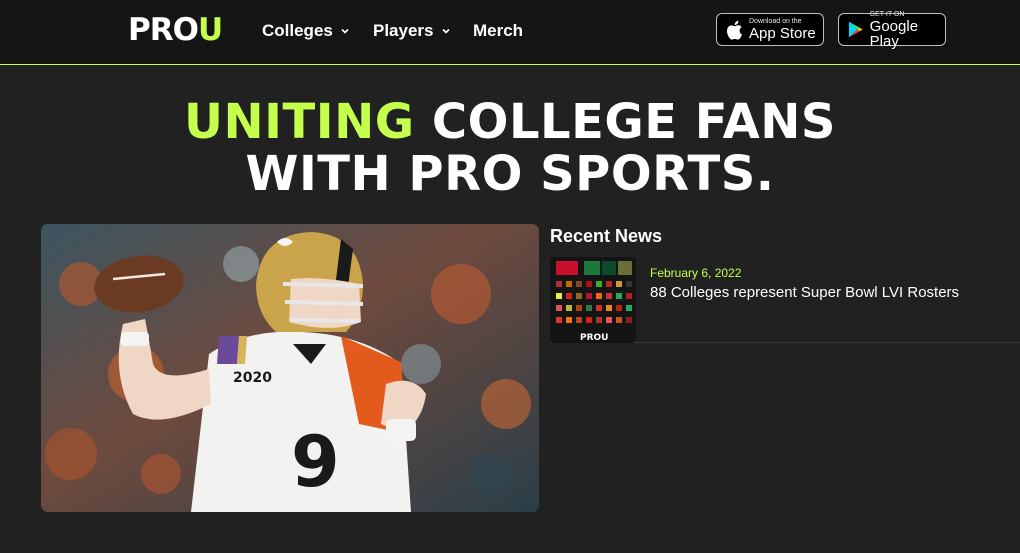  What do you see at coordinates (401, 430) in the screenshot?
I see `left-wristband` at bounding box center [401, 430].